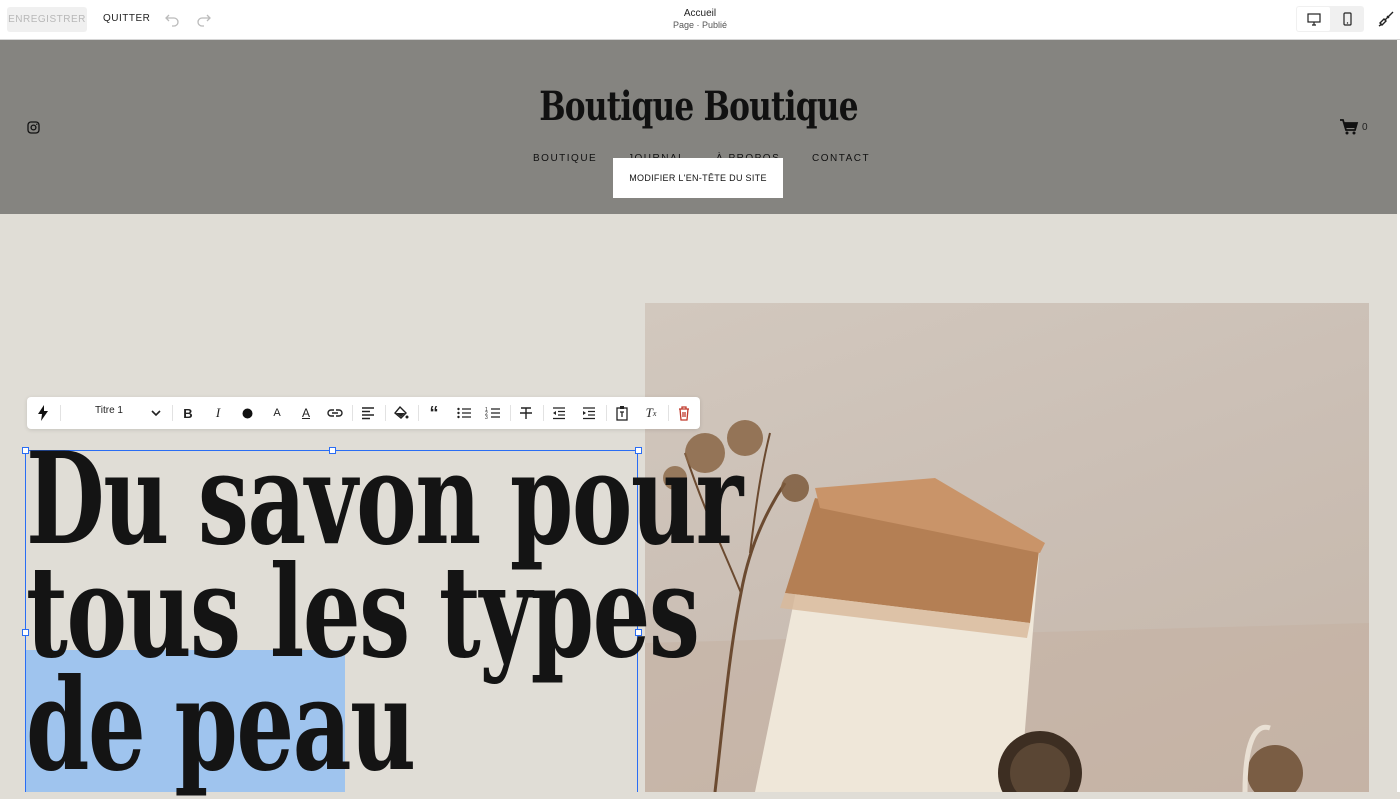 Image resolution: width=1400 pixels, height=799 pixels. I want to click on heading-line-3: de peau, so click(221, 725).